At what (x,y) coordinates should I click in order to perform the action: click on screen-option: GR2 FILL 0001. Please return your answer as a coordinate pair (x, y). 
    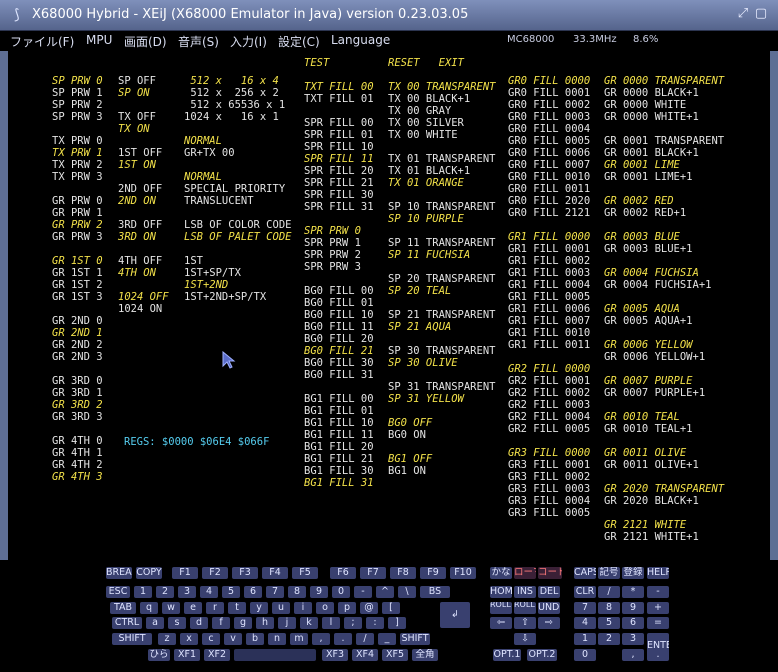
    Looking at the image, I should click on (549, 381).